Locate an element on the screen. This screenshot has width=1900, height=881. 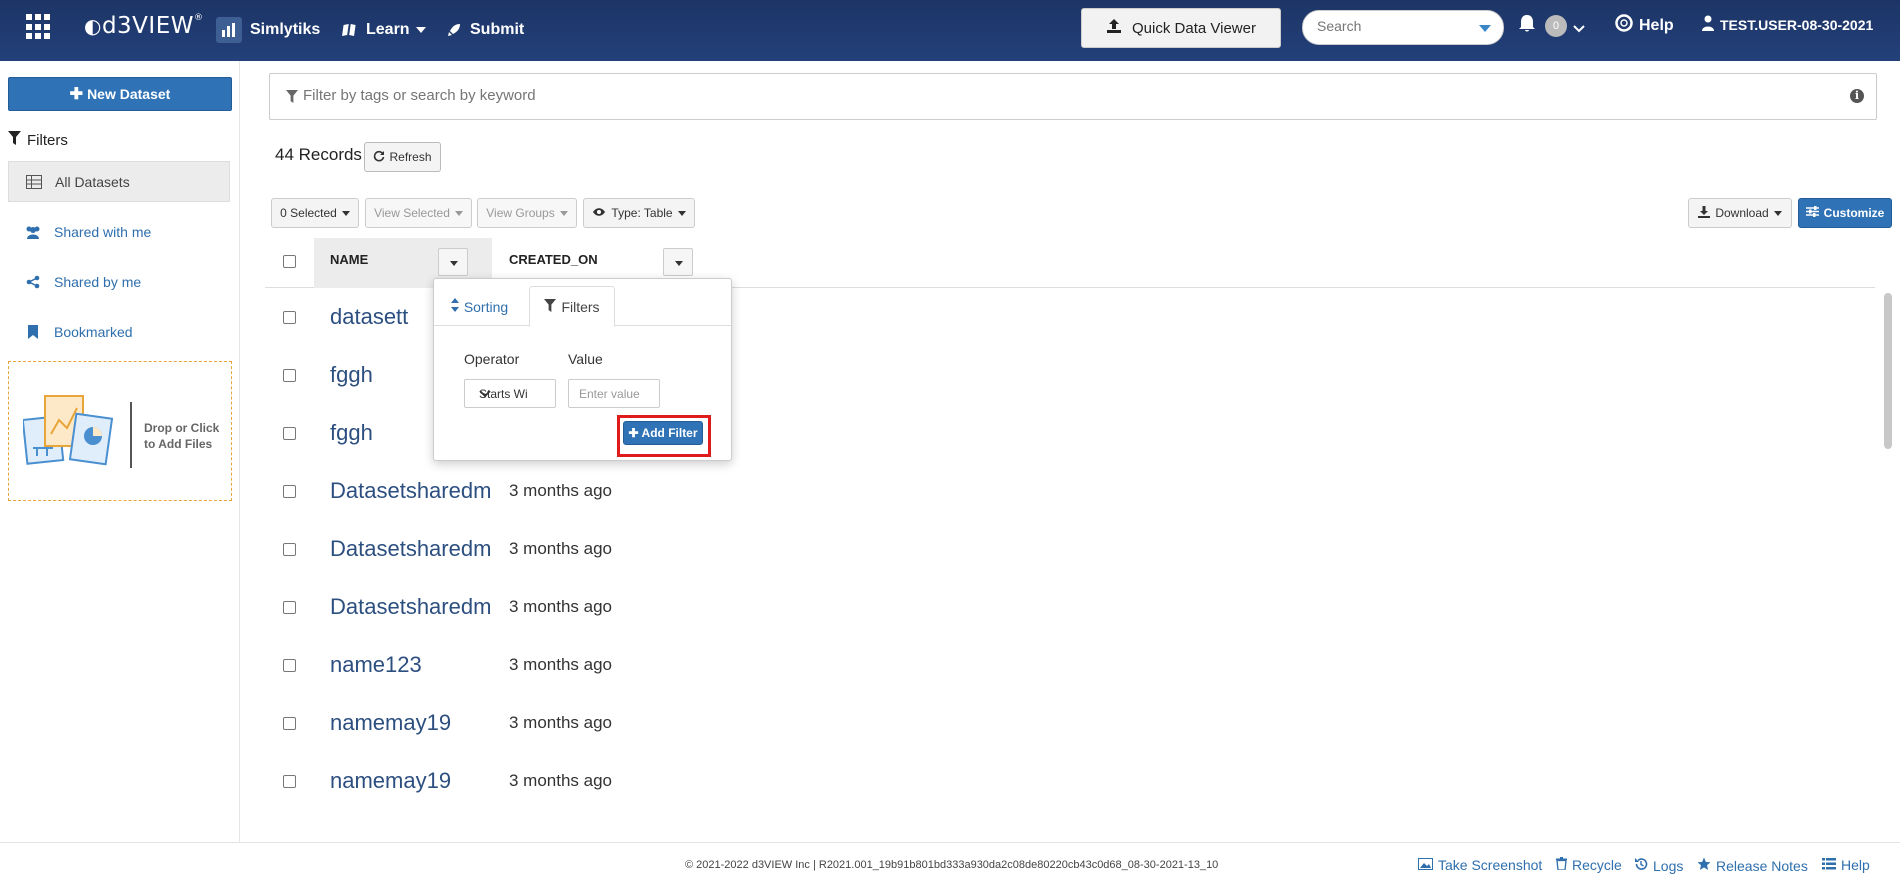
sidebar-item-bookmarked: Bookmarked is located at coordinates (119, 331).